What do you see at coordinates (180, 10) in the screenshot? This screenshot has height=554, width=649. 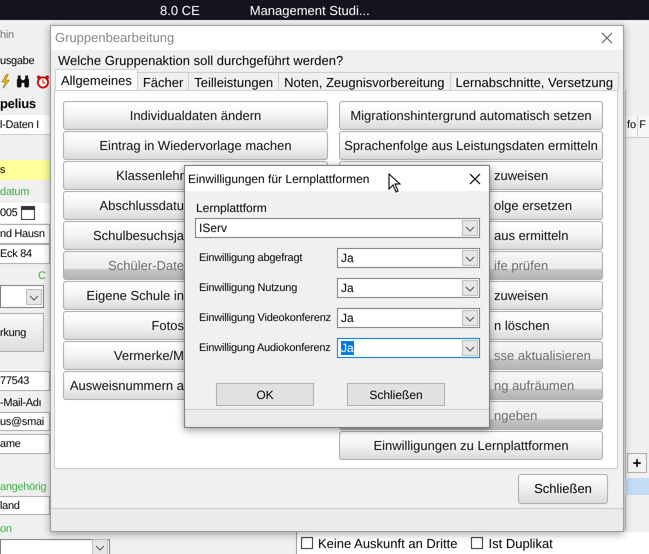 I see `window-title-version: 8.0 CE` at bounding box center [180, 10].